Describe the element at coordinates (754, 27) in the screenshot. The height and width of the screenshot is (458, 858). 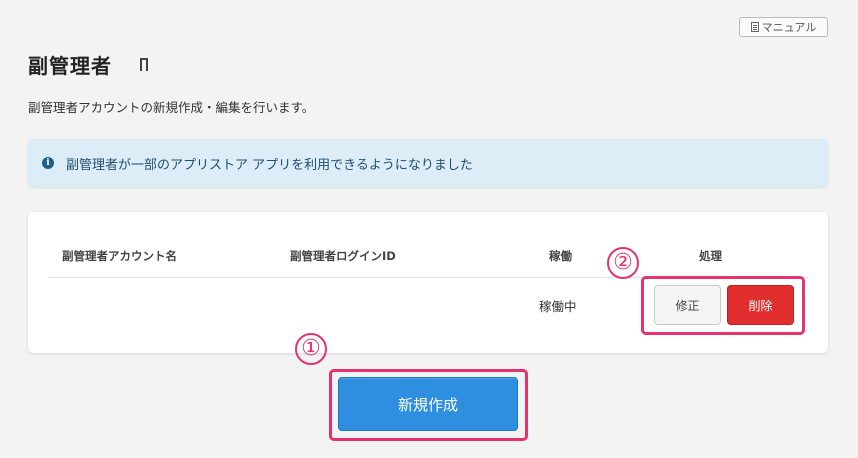
I see `document-icon` at that location.